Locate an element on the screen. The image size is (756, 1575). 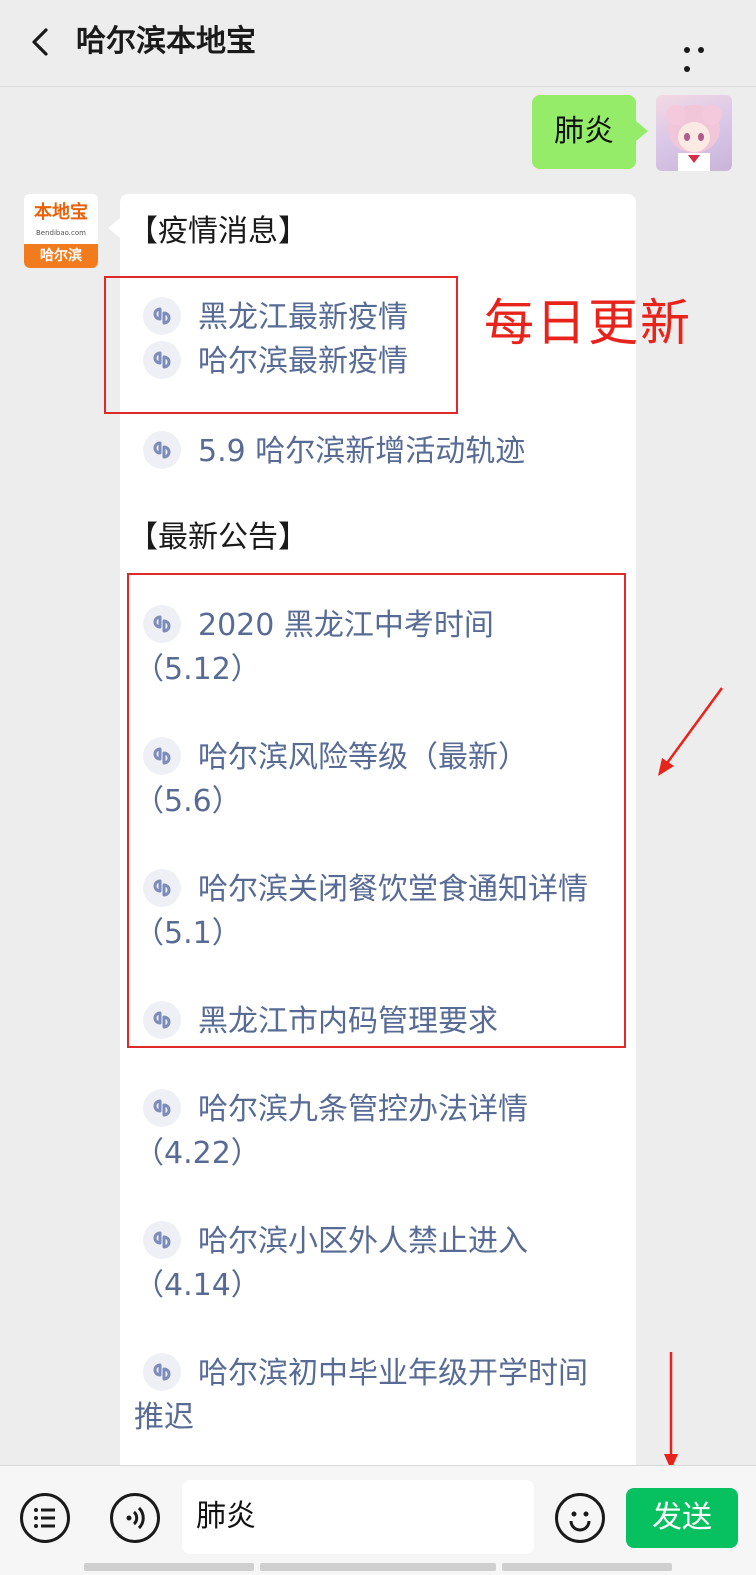
highlight-box-epidemic is located at coordinates (281, 345).